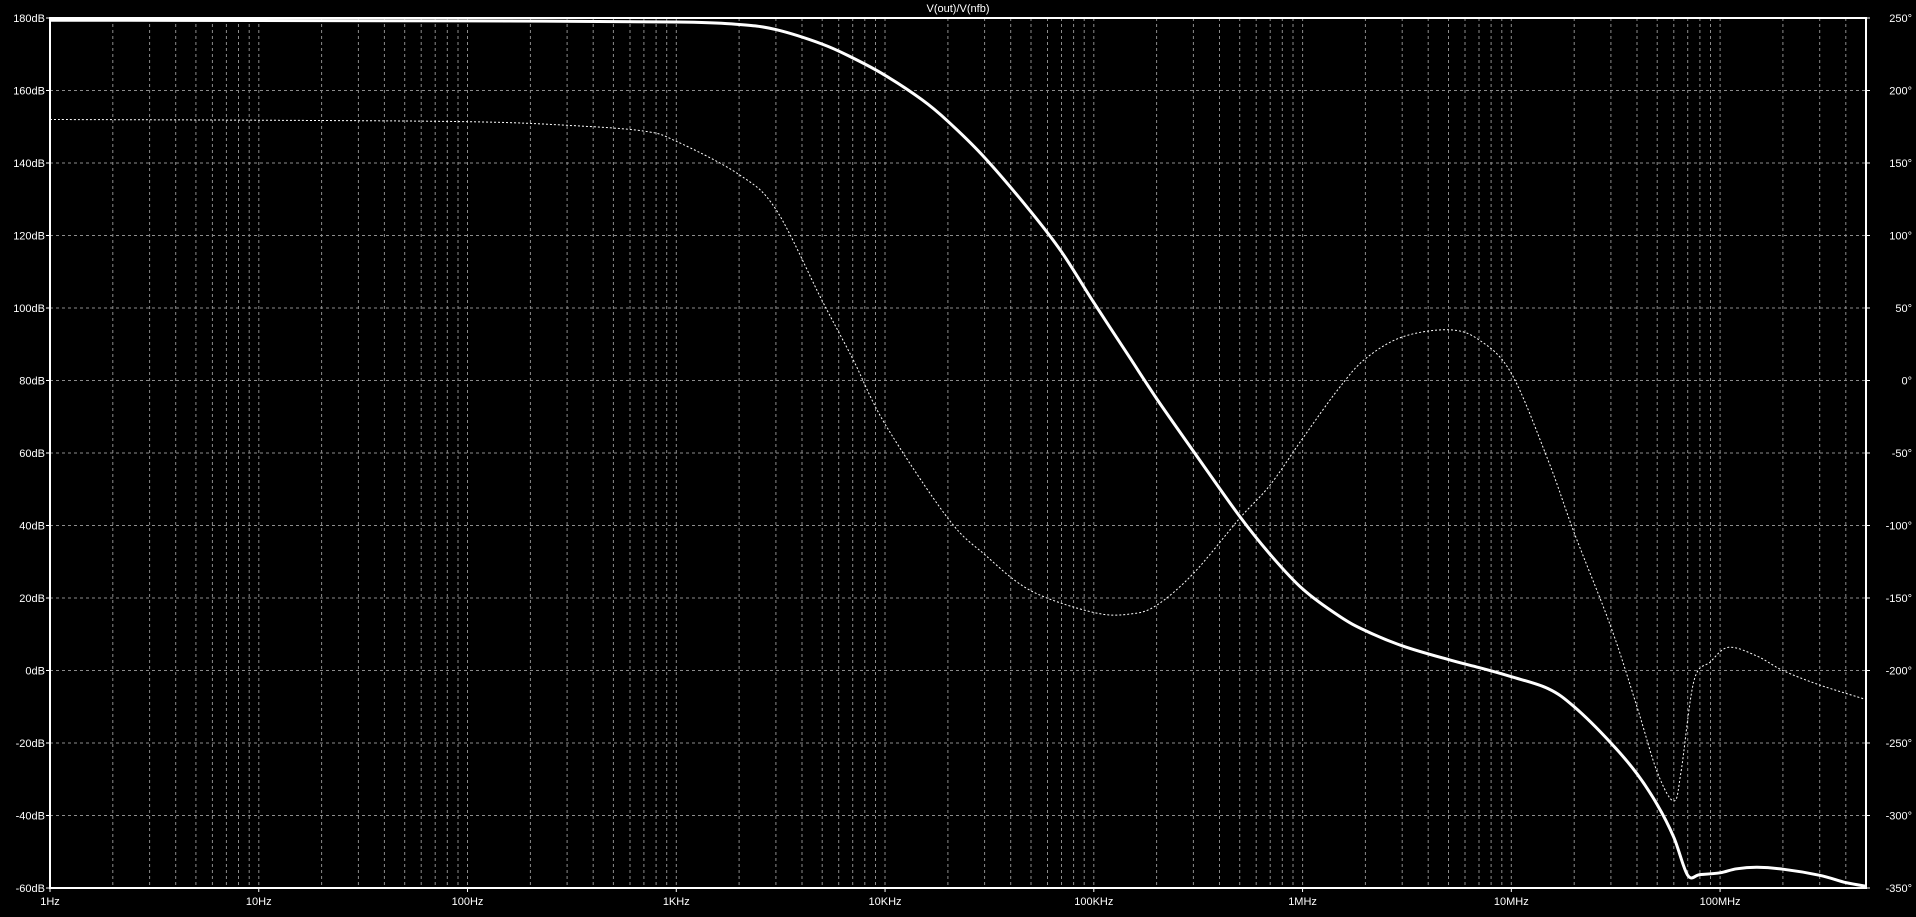 The width and height of the screenshot is (1916, 917). I want to click on x-tick-label: 10MHz, so click(1511, 902).